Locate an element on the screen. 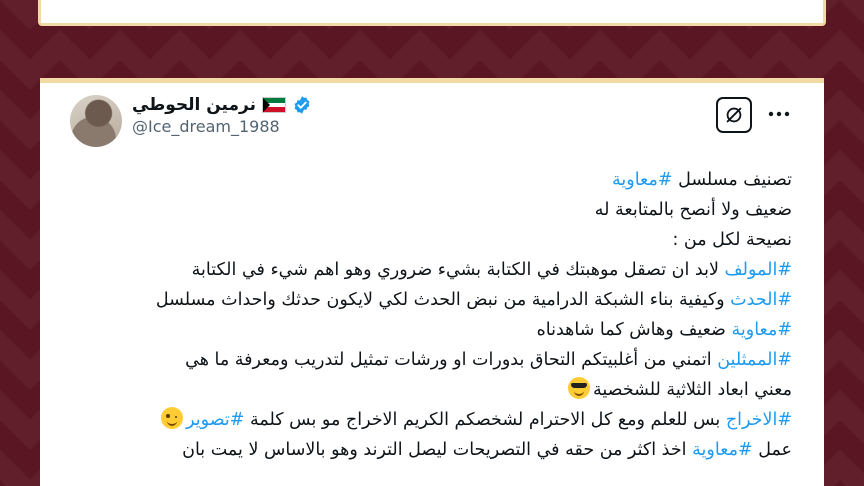 The image size is (864, 486). hashtag-link: #الاخراج is located at coordinates (759, 420).